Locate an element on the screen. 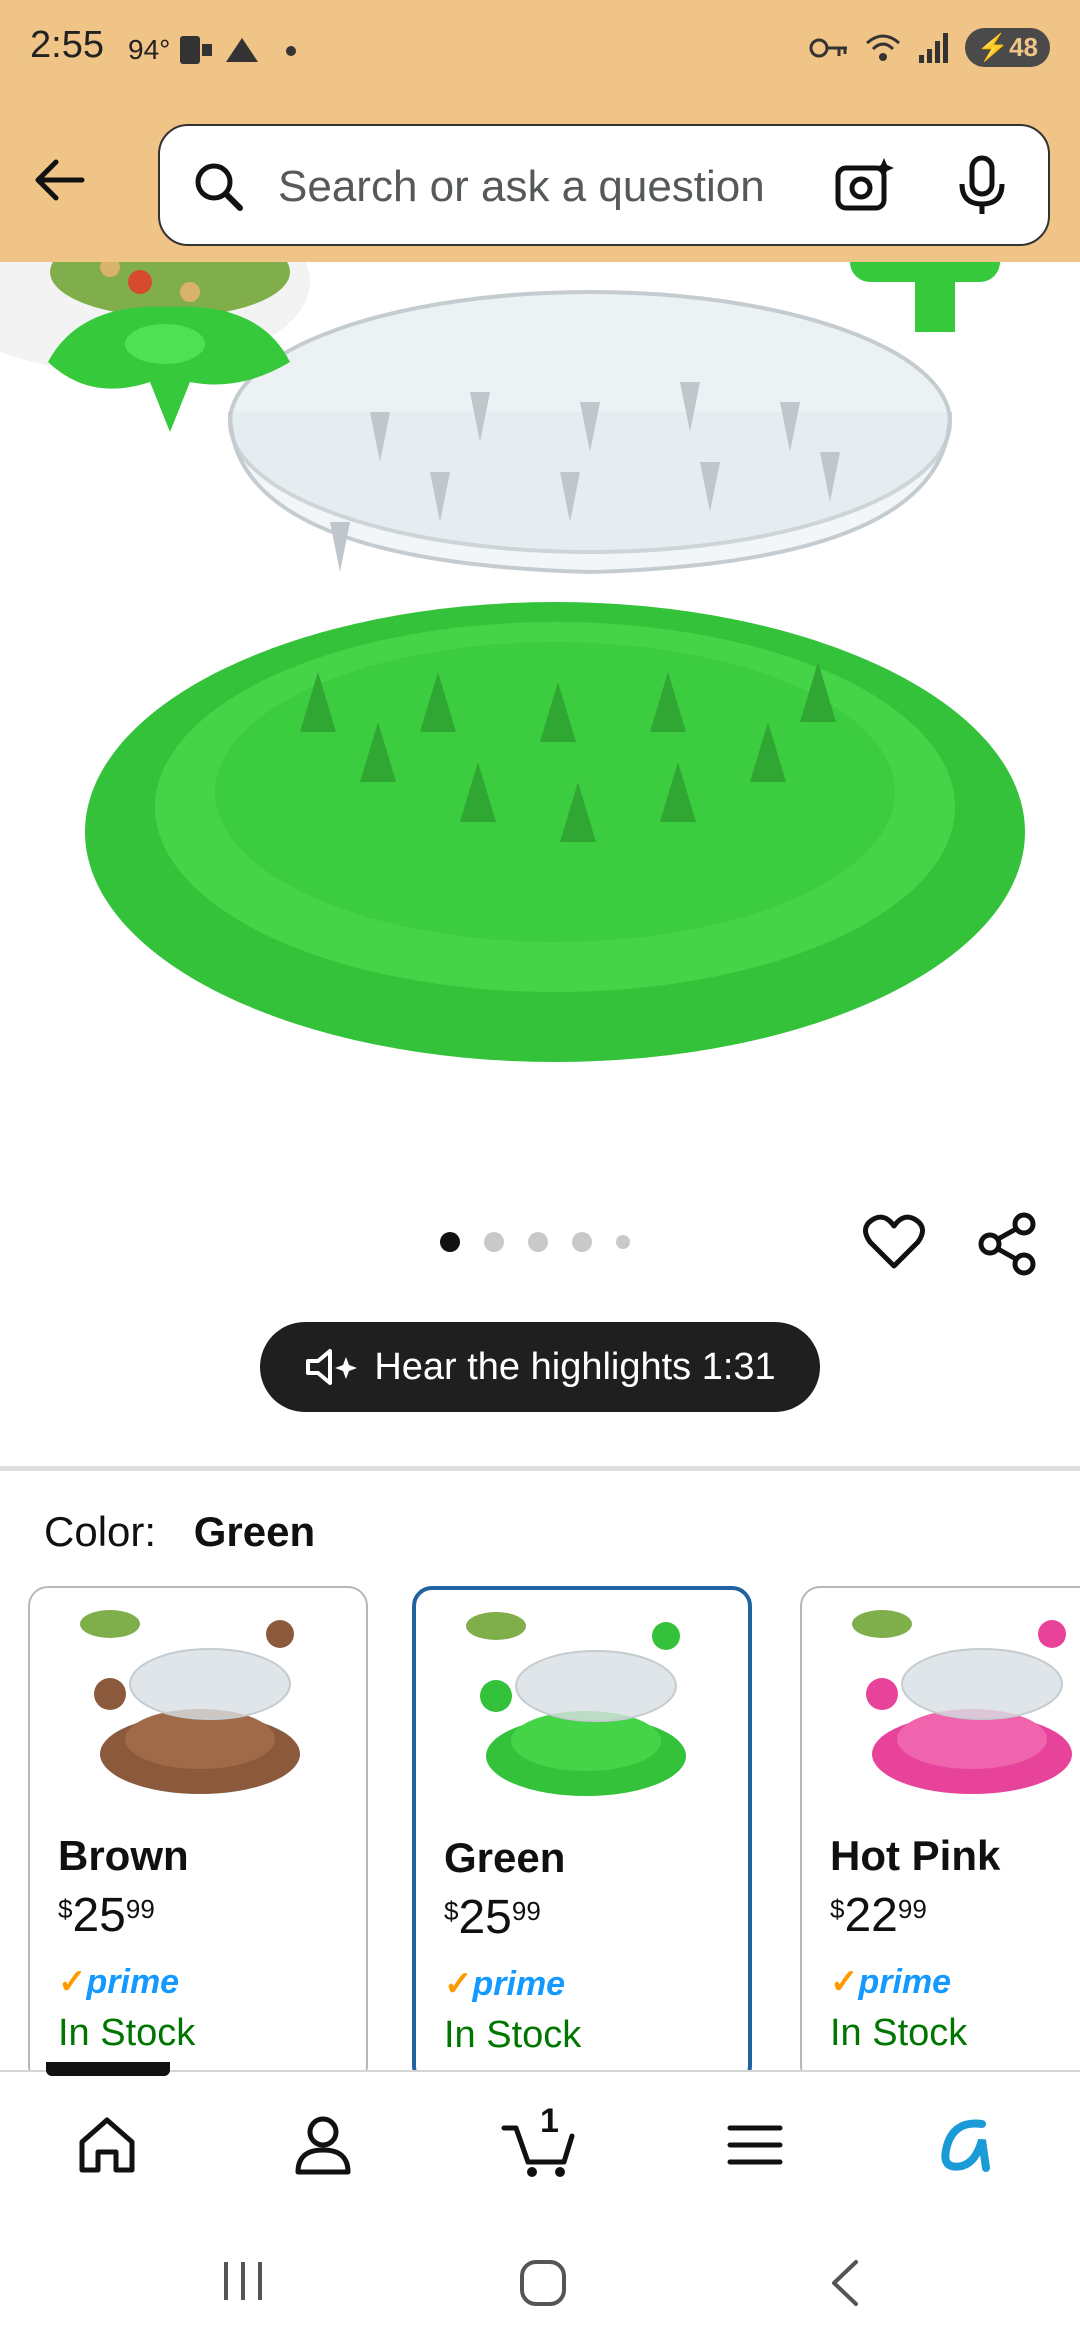 The height and width of the screenshot is (2340, 1080). status-temperature: 94° is located at coordinates (149, 49).